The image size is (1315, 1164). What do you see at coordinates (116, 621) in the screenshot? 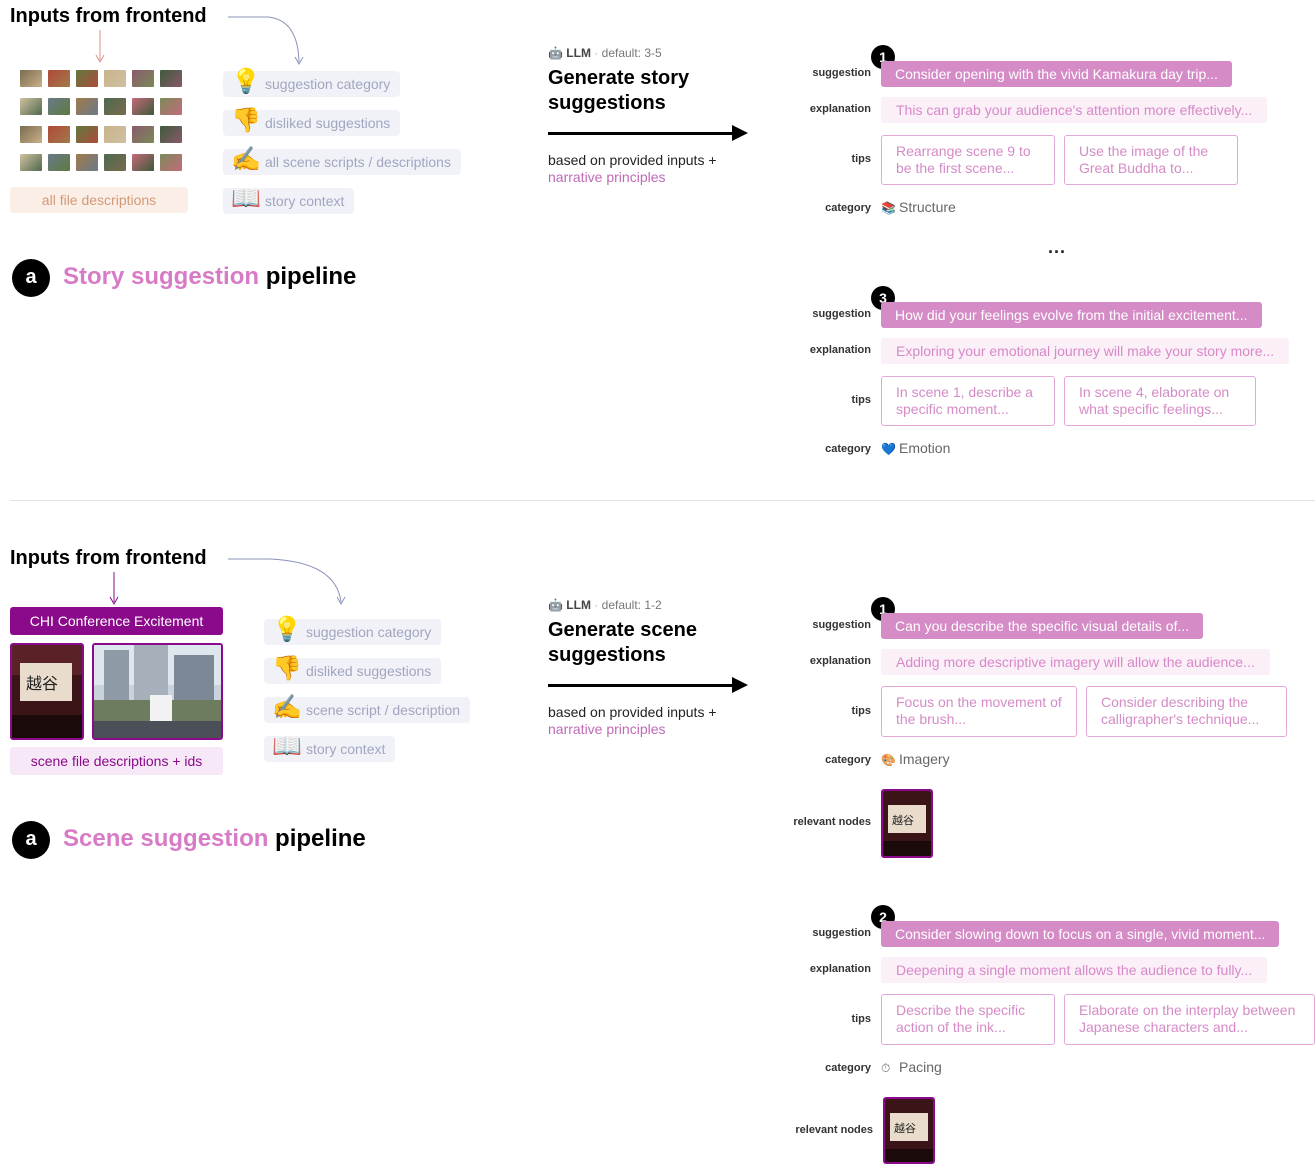
I see `scene-title: CHI Conference Excitement` at bounding box center [116, 621].